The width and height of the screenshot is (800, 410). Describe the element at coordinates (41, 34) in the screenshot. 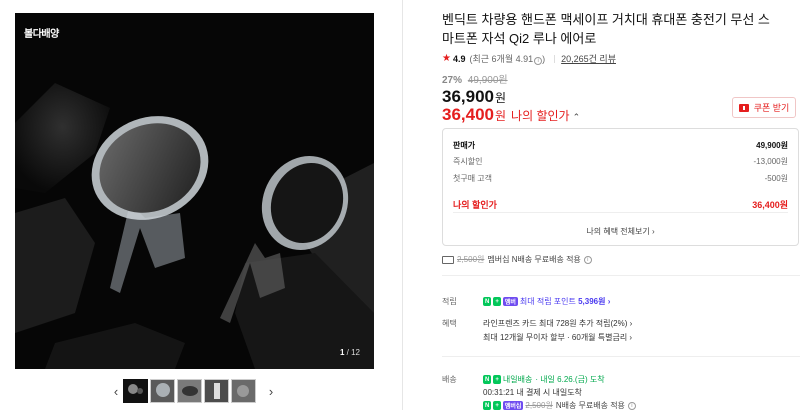

I see `brand-logo: 볼다배양` at that location.